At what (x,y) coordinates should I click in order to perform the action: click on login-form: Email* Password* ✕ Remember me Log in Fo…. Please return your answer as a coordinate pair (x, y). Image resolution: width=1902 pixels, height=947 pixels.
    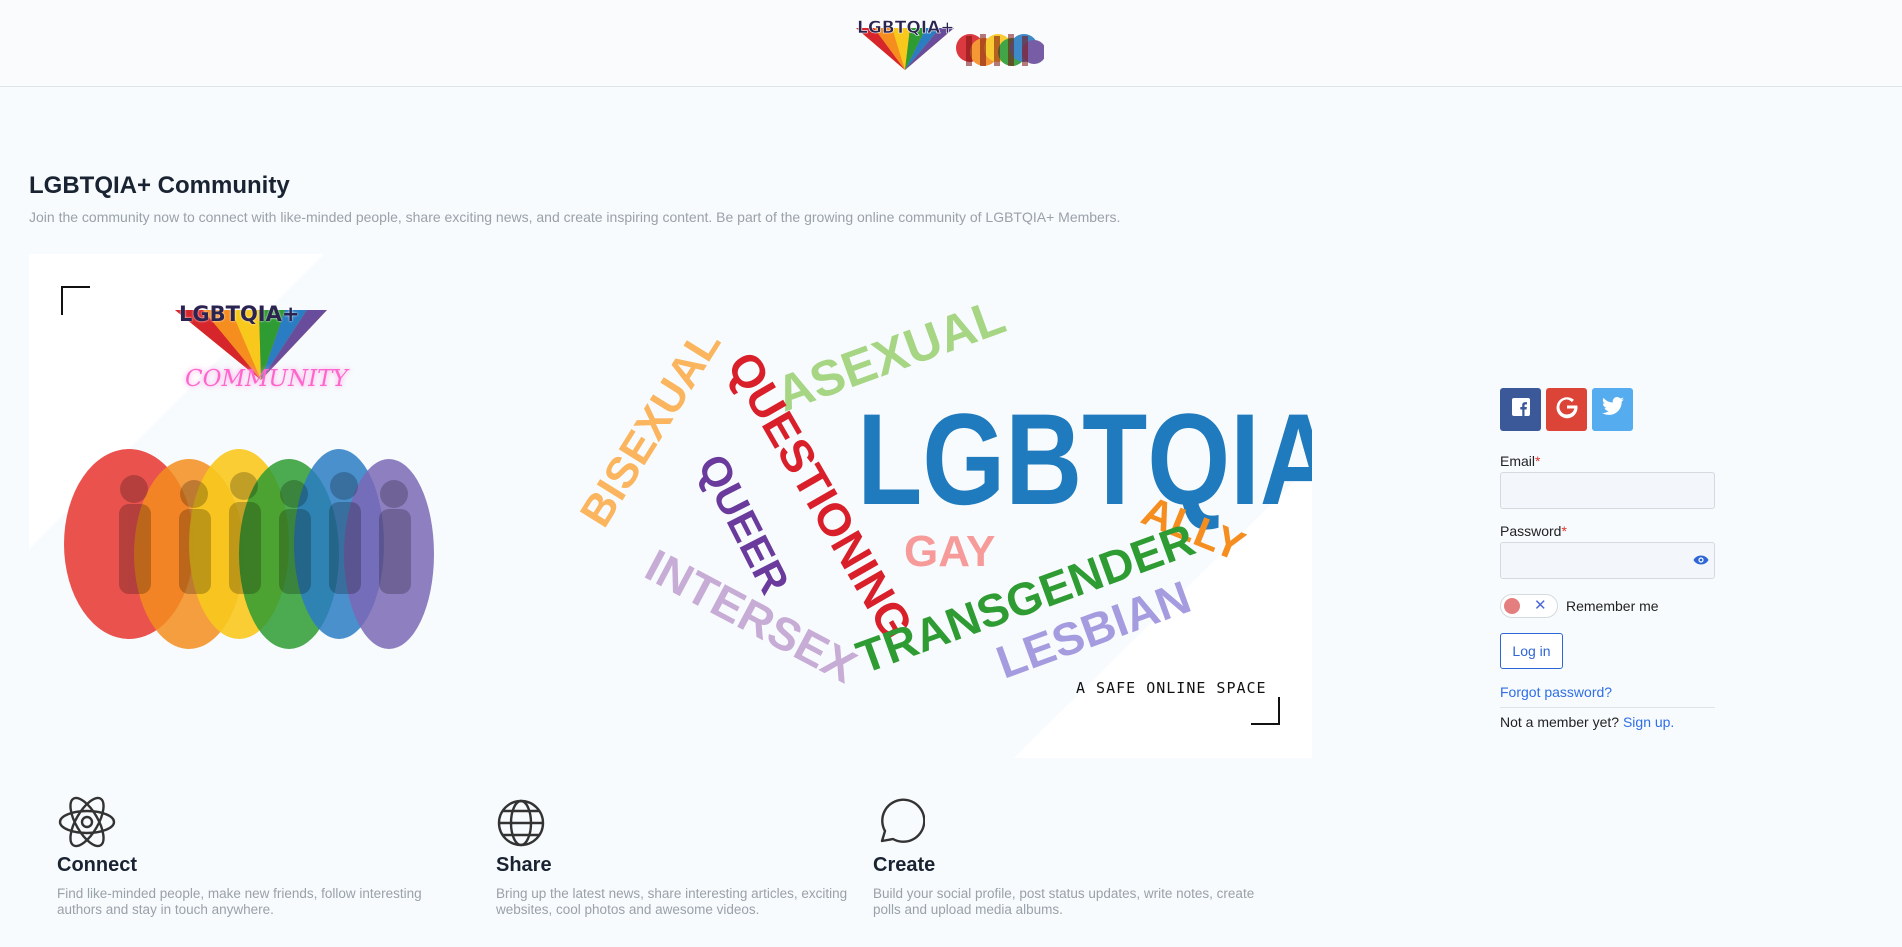
    Looking at the image, I should click on (1607, 559).